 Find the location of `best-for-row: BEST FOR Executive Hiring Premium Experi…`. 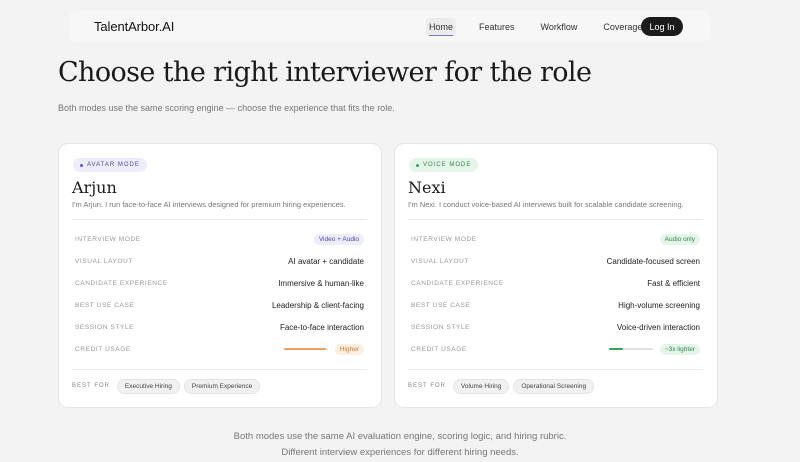

best-for-row: BEST FOR Executive Hiring Premium Experi… is located at coordinates (168, 386).